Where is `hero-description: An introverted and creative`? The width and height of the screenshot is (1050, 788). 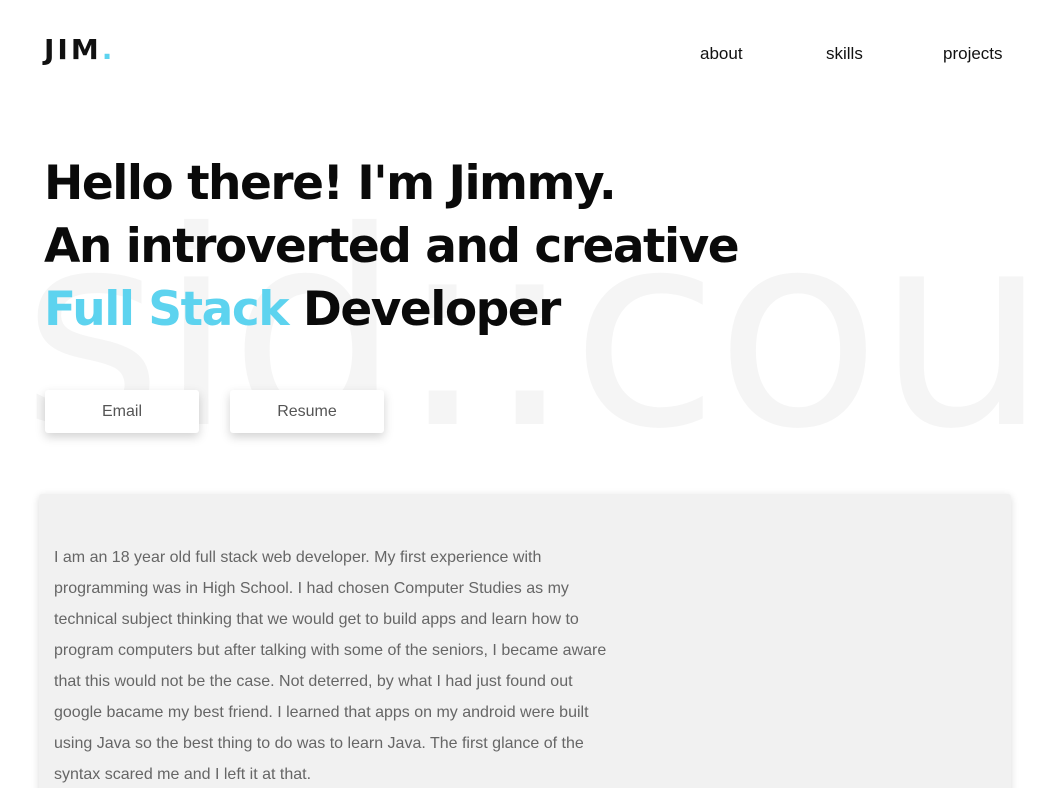 hero-description: An introverted and creative is located at coordinates (392, 246).